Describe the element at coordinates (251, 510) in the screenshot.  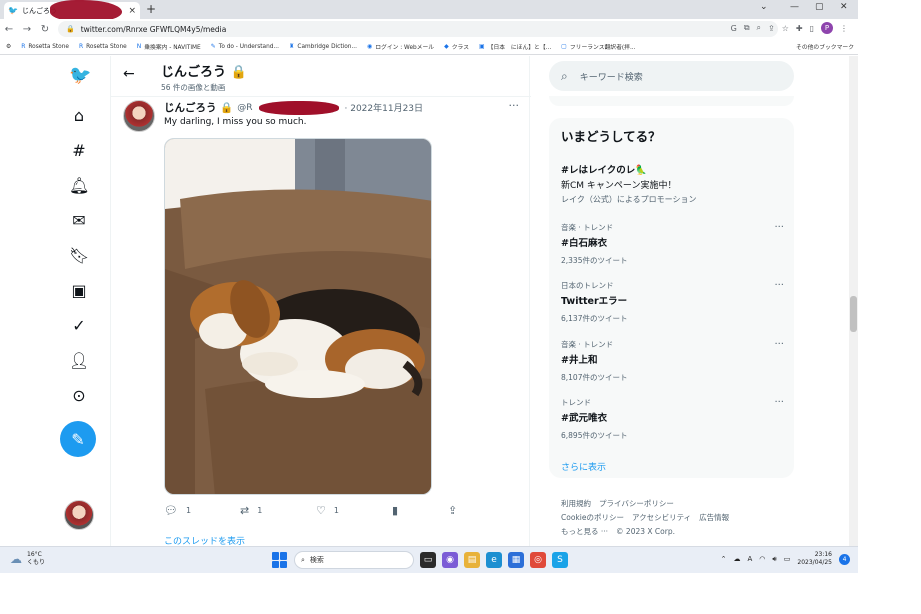
I see `retweet-button: ⇄ 1` at that location.